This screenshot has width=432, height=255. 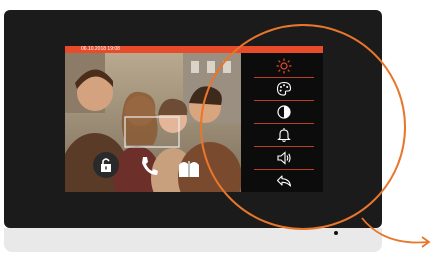 I want to click on bell-icon, so click(x=283, y=135).